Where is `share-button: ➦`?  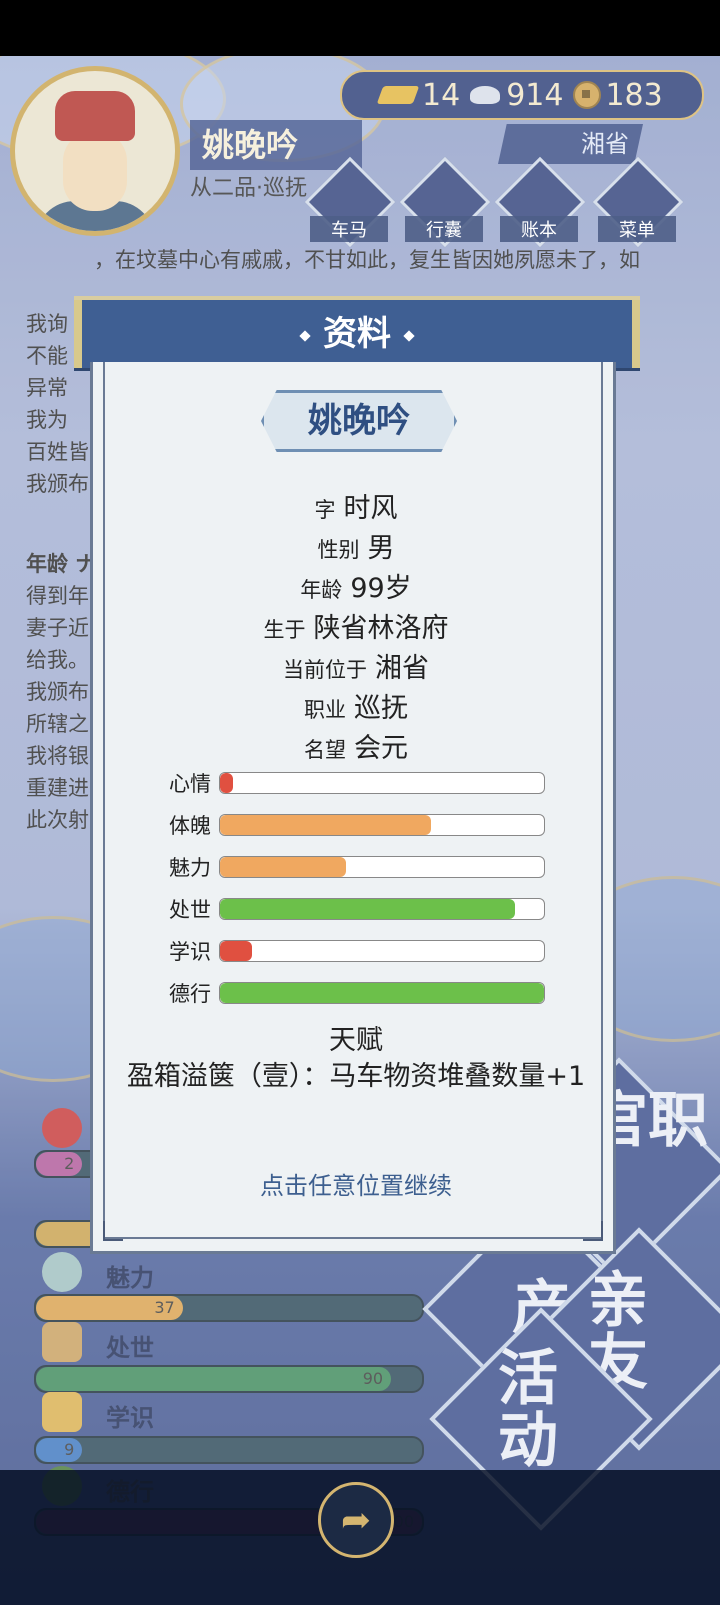
share-button: ➦ is located at coordinates (356, 1520).